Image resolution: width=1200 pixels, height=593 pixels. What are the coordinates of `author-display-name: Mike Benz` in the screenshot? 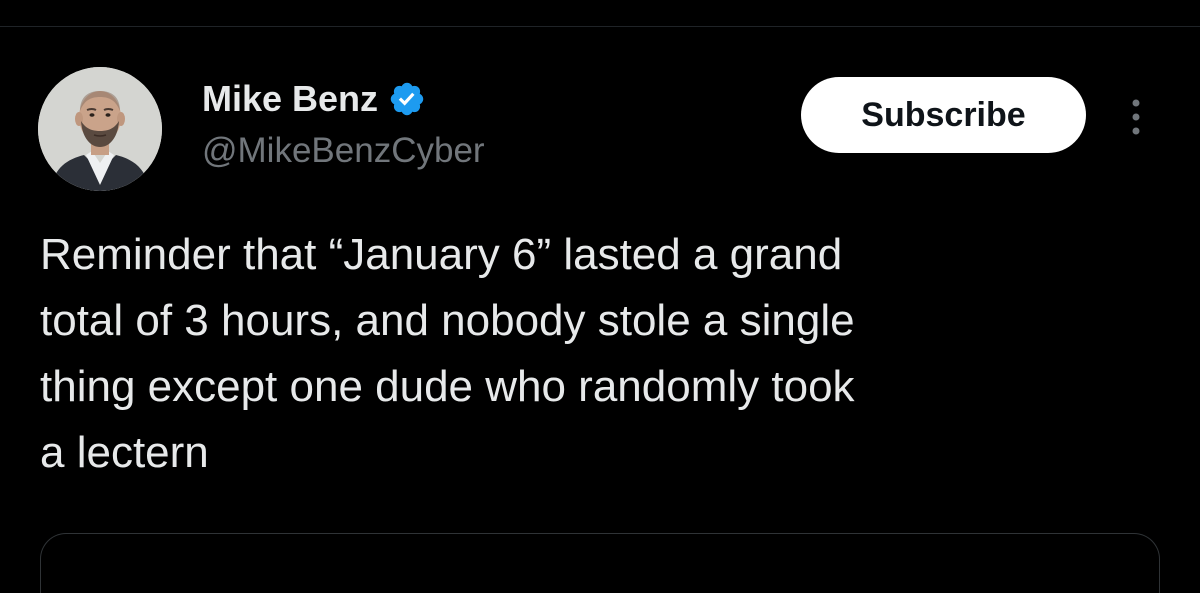 It's located at (290, 99).